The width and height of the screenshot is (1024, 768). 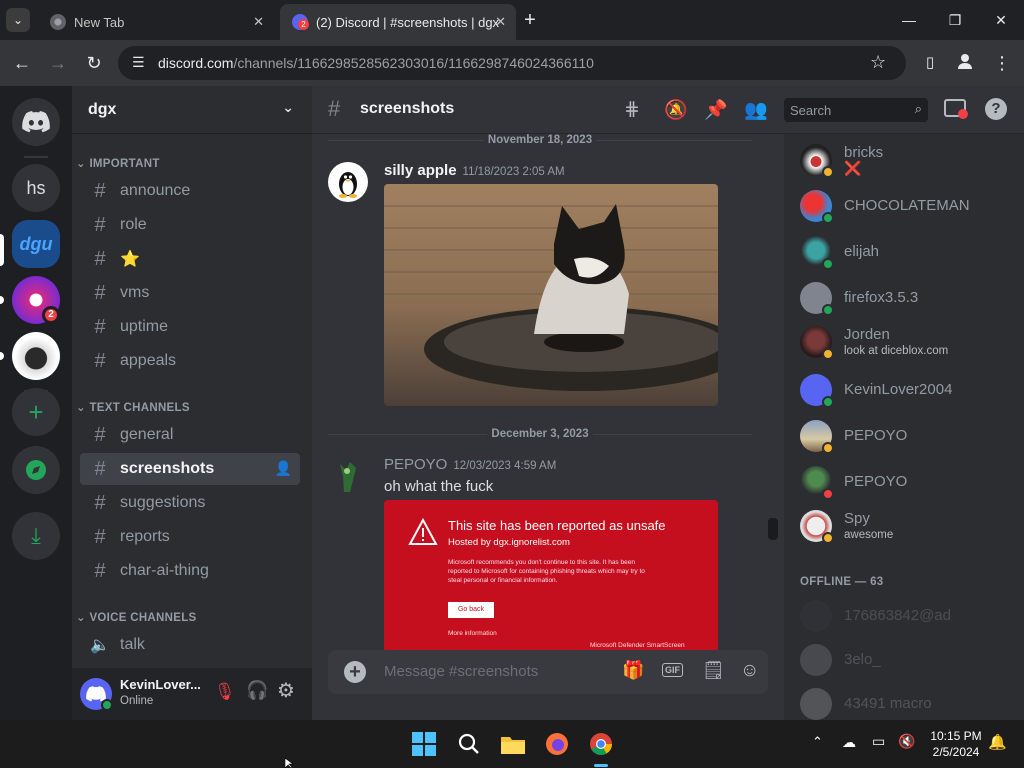 I want to click on channel-screenshots: # screenshots 👤, so click(x=190, y=469).